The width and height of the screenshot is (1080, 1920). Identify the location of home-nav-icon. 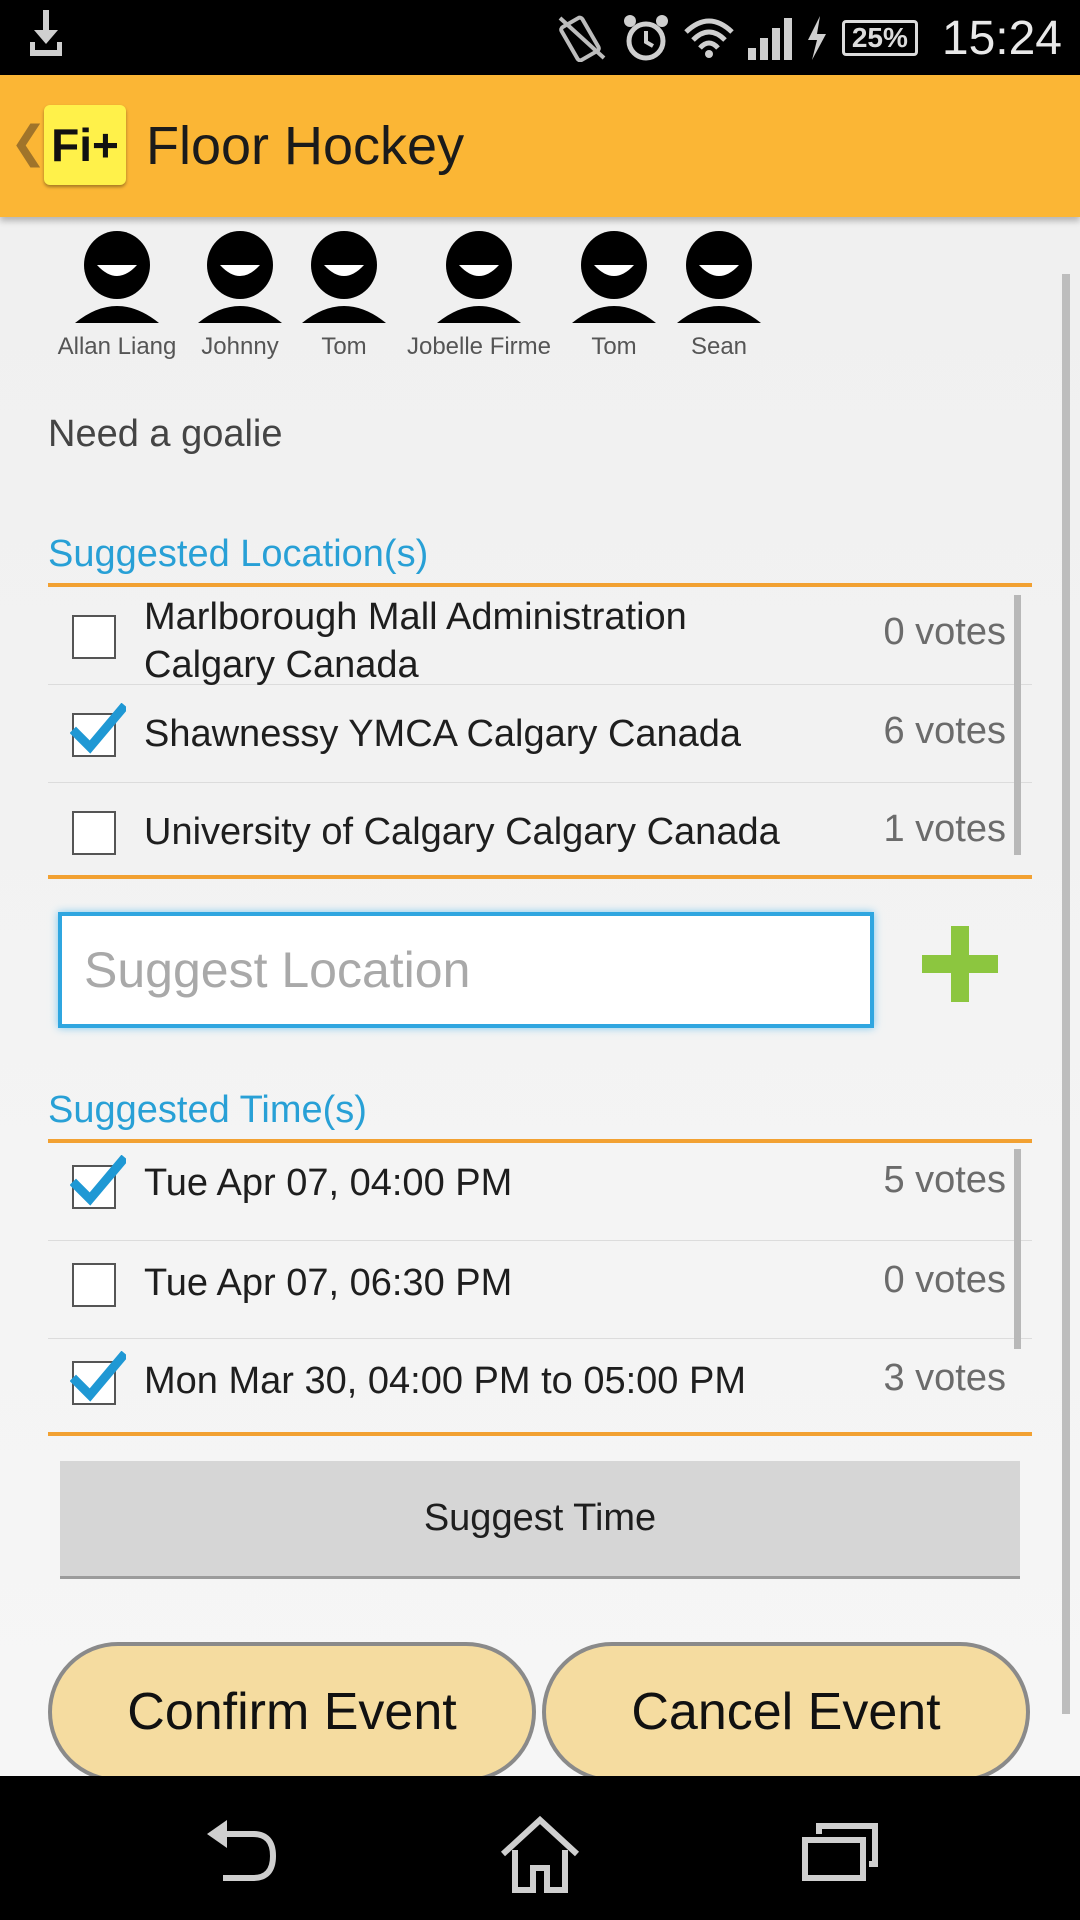
(540, 1854).